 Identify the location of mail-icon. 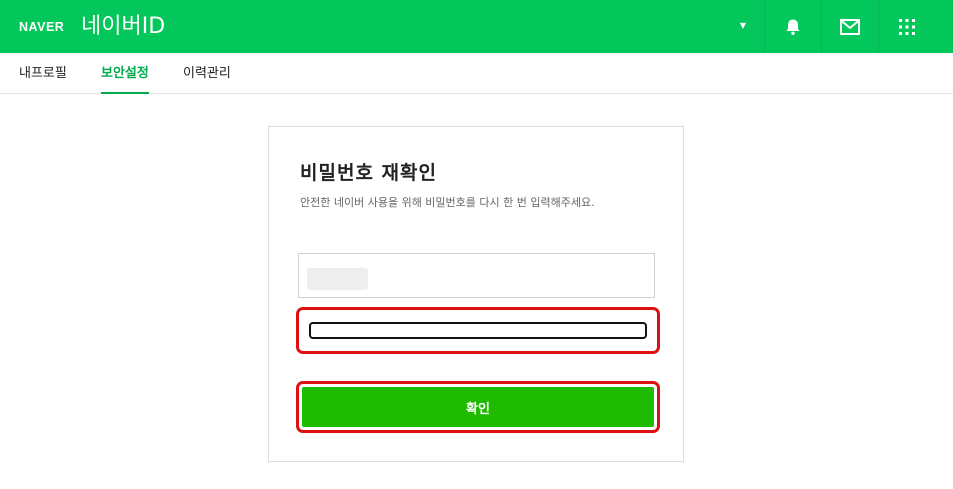
(850, 26).